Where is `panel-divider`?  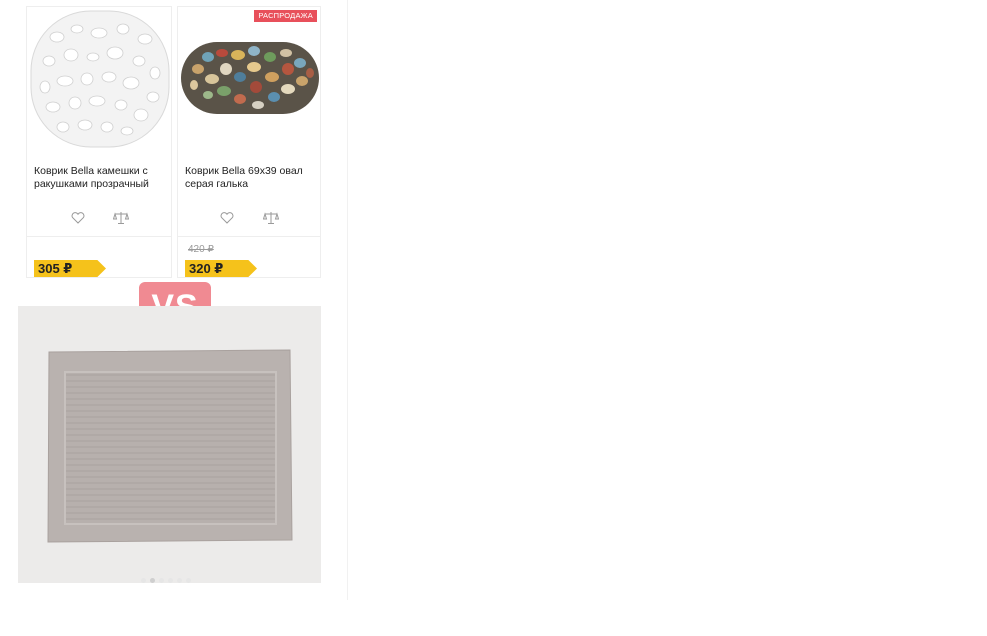
panel-divider is located at coordinates (347, 300).